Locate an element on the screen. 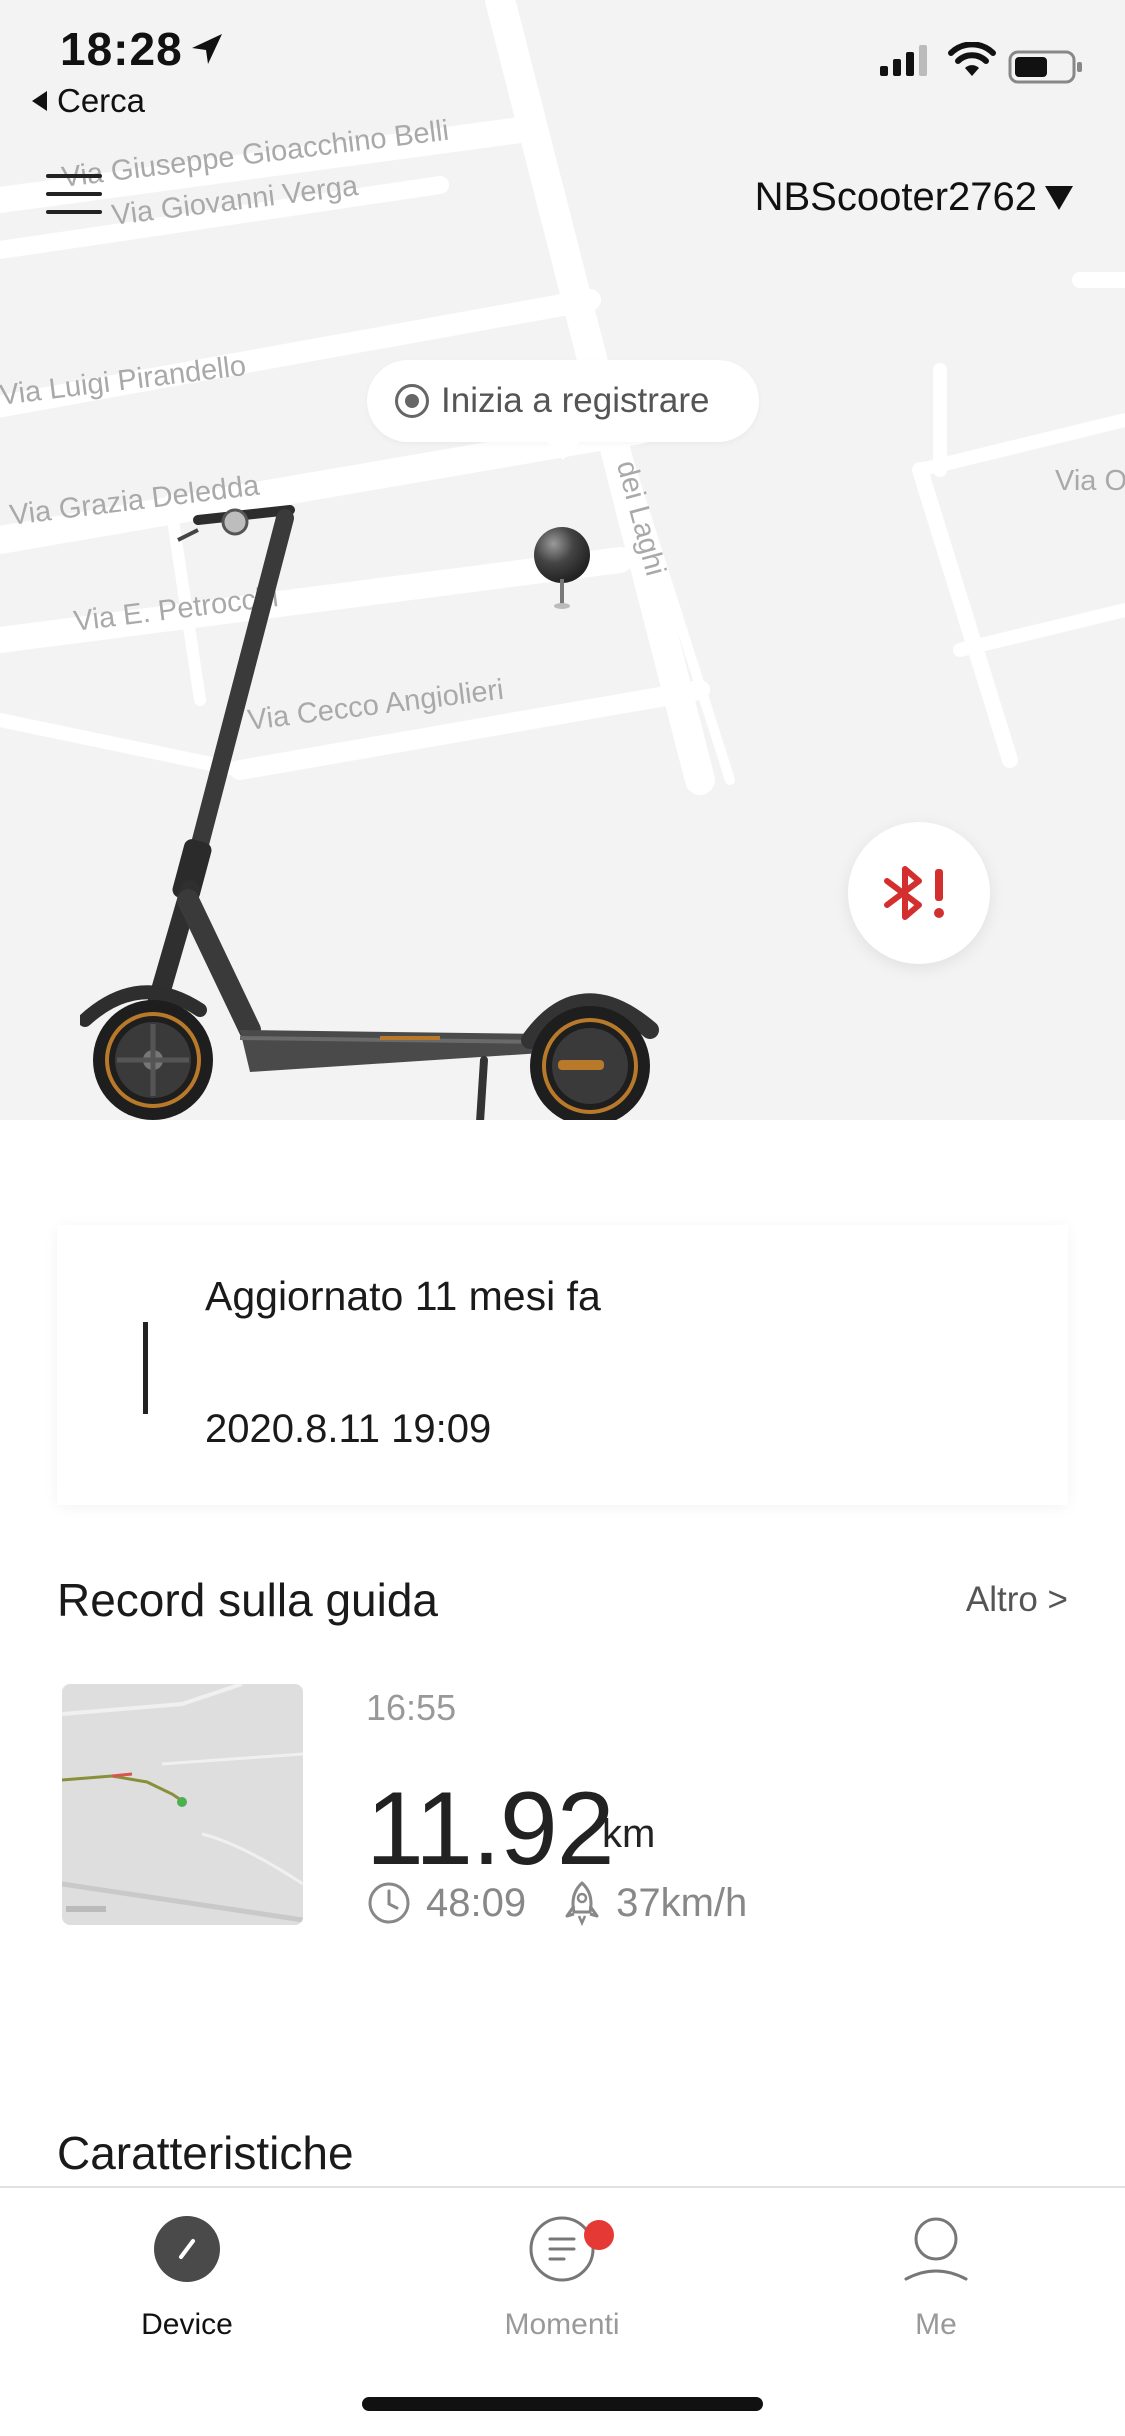 This screenshot has height=2436, width=1125. device-selector: NBScooter2762 is located at coordinates (914, 197).